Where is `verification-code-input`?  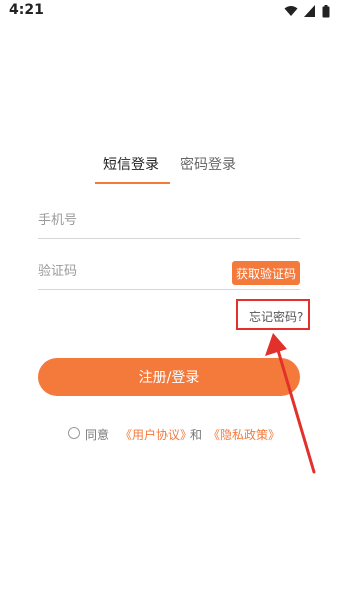 verification-code-input is located at coordinates (128, 271).